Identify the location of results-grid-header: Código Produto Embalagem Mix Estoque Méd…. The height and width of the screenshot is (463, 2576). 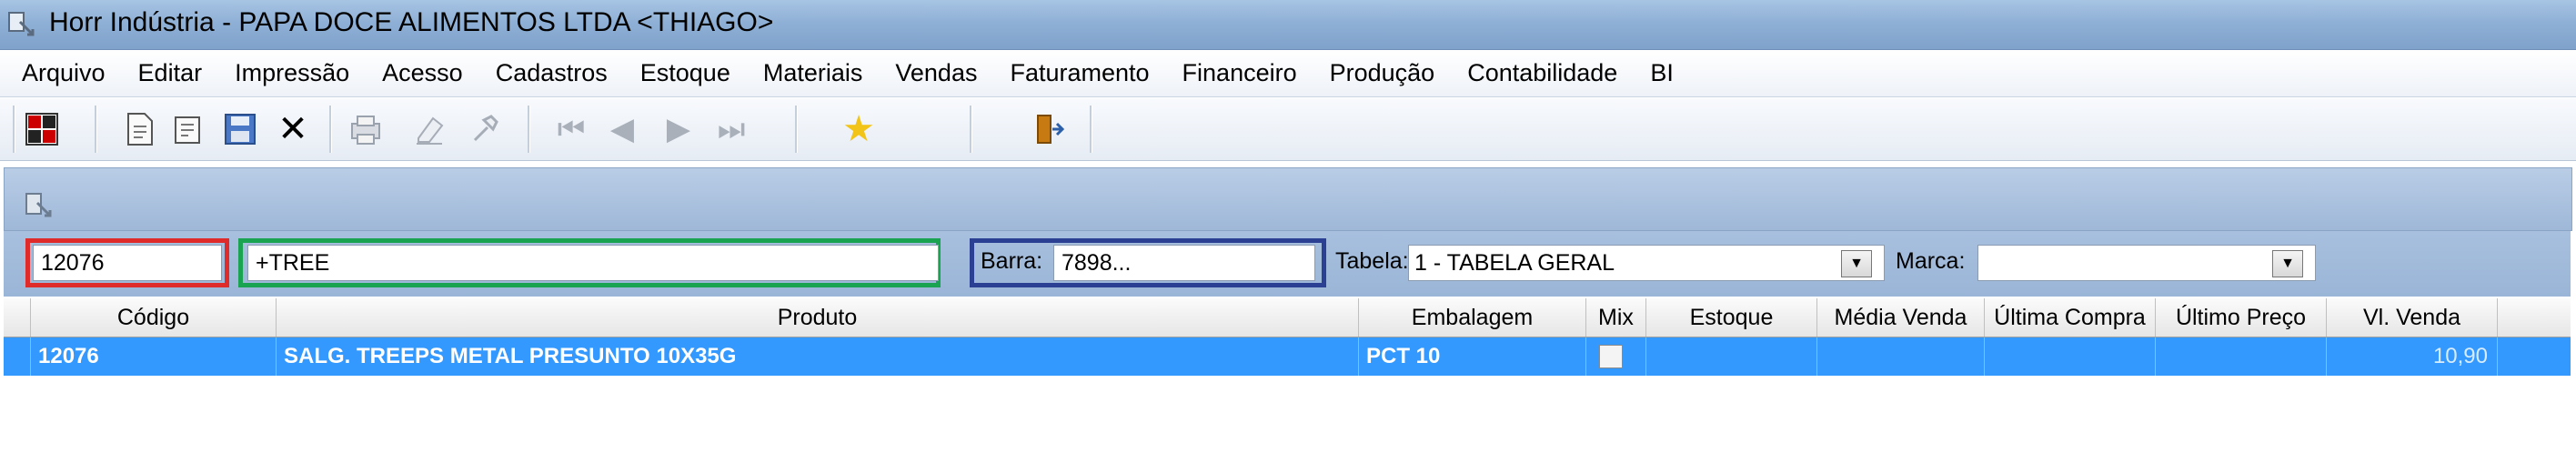
(1287, 317).